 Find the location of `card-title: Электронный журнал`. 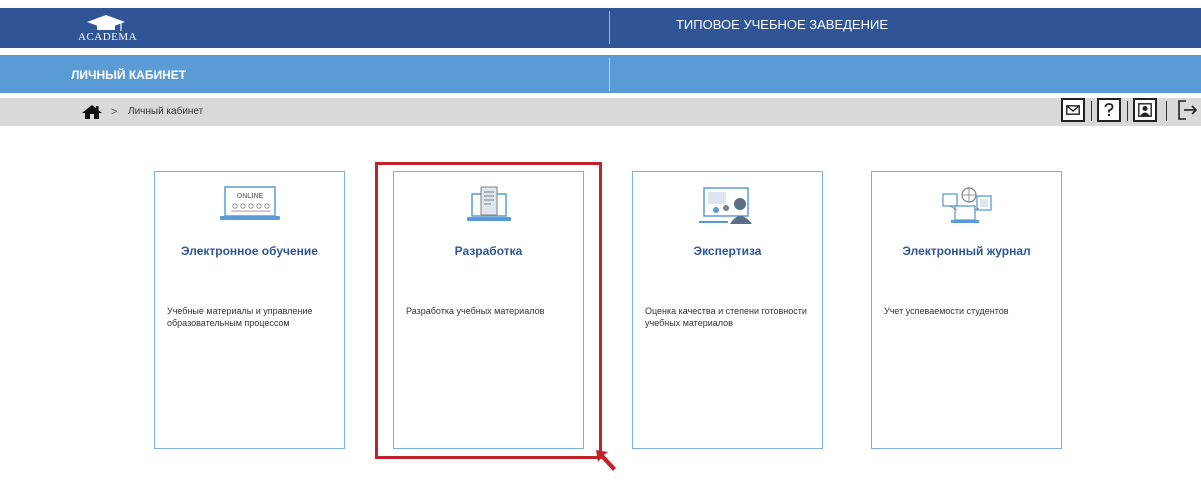

card-title: Электронный журнал is located at coordinates (966, 251).